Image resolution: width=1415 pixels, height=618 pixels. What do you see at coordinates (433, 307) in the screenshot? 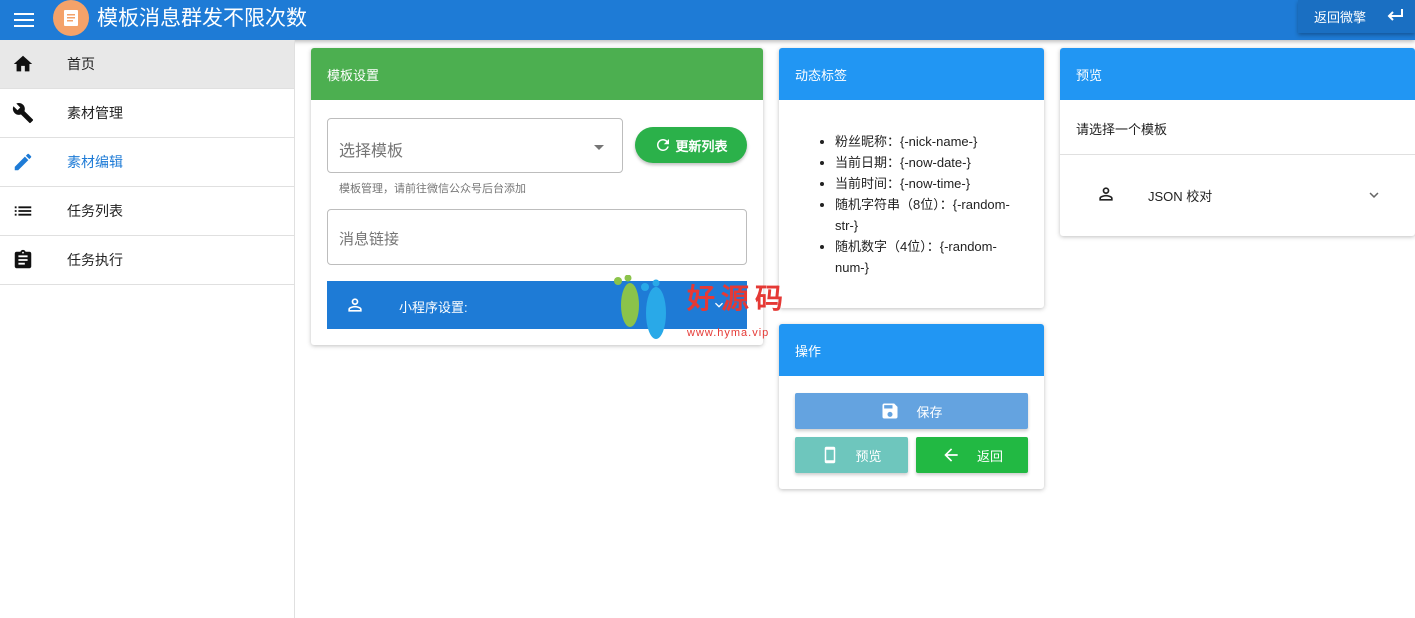
I see `miniprogram-settings-label: 小程序设置:` at bounding box center [433, 307].